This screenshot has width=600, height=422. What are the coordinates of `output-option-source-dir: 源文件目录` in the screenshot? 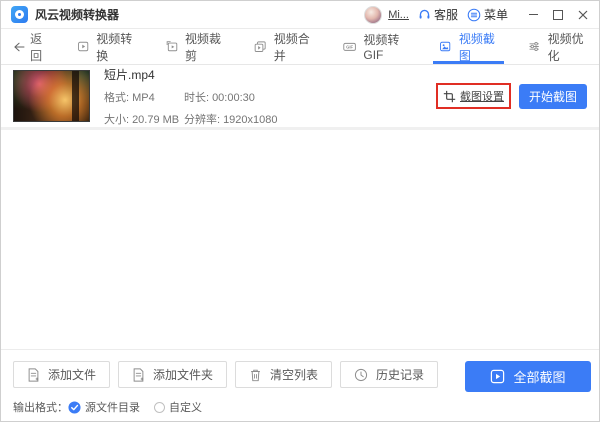 It's located at (104, 407).